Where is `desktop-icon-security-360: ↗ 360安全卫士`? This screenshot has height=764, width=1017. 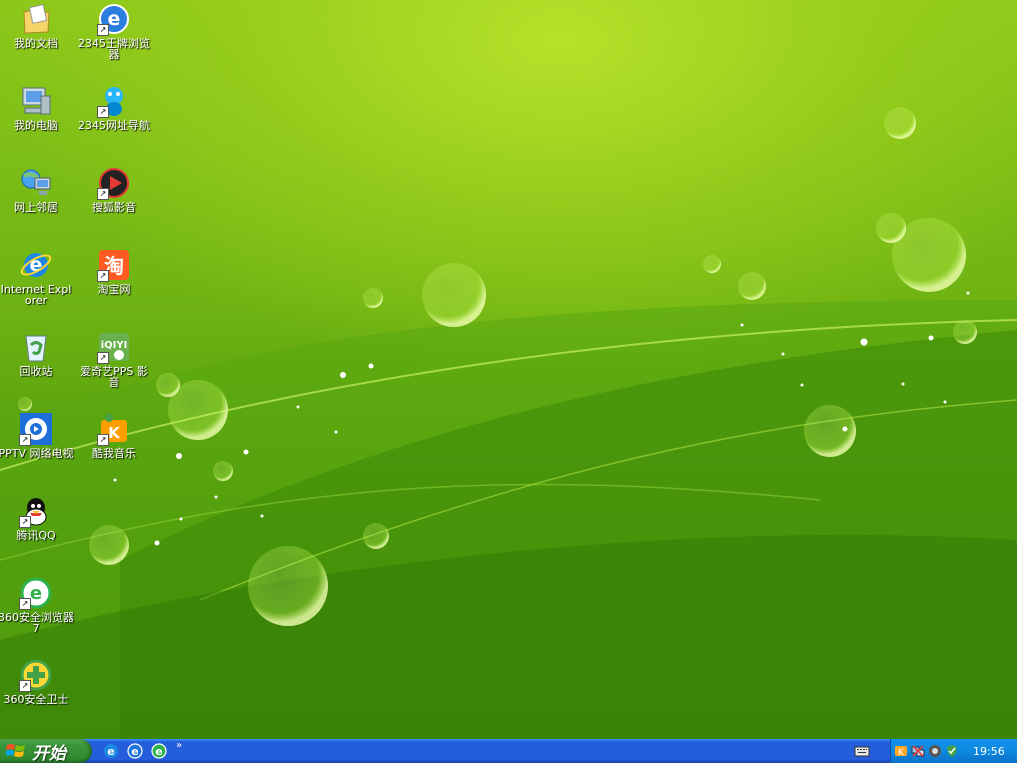
desktop-icon-security-360: ↗ 360安全卫士 is located at coordinates (37, 681).